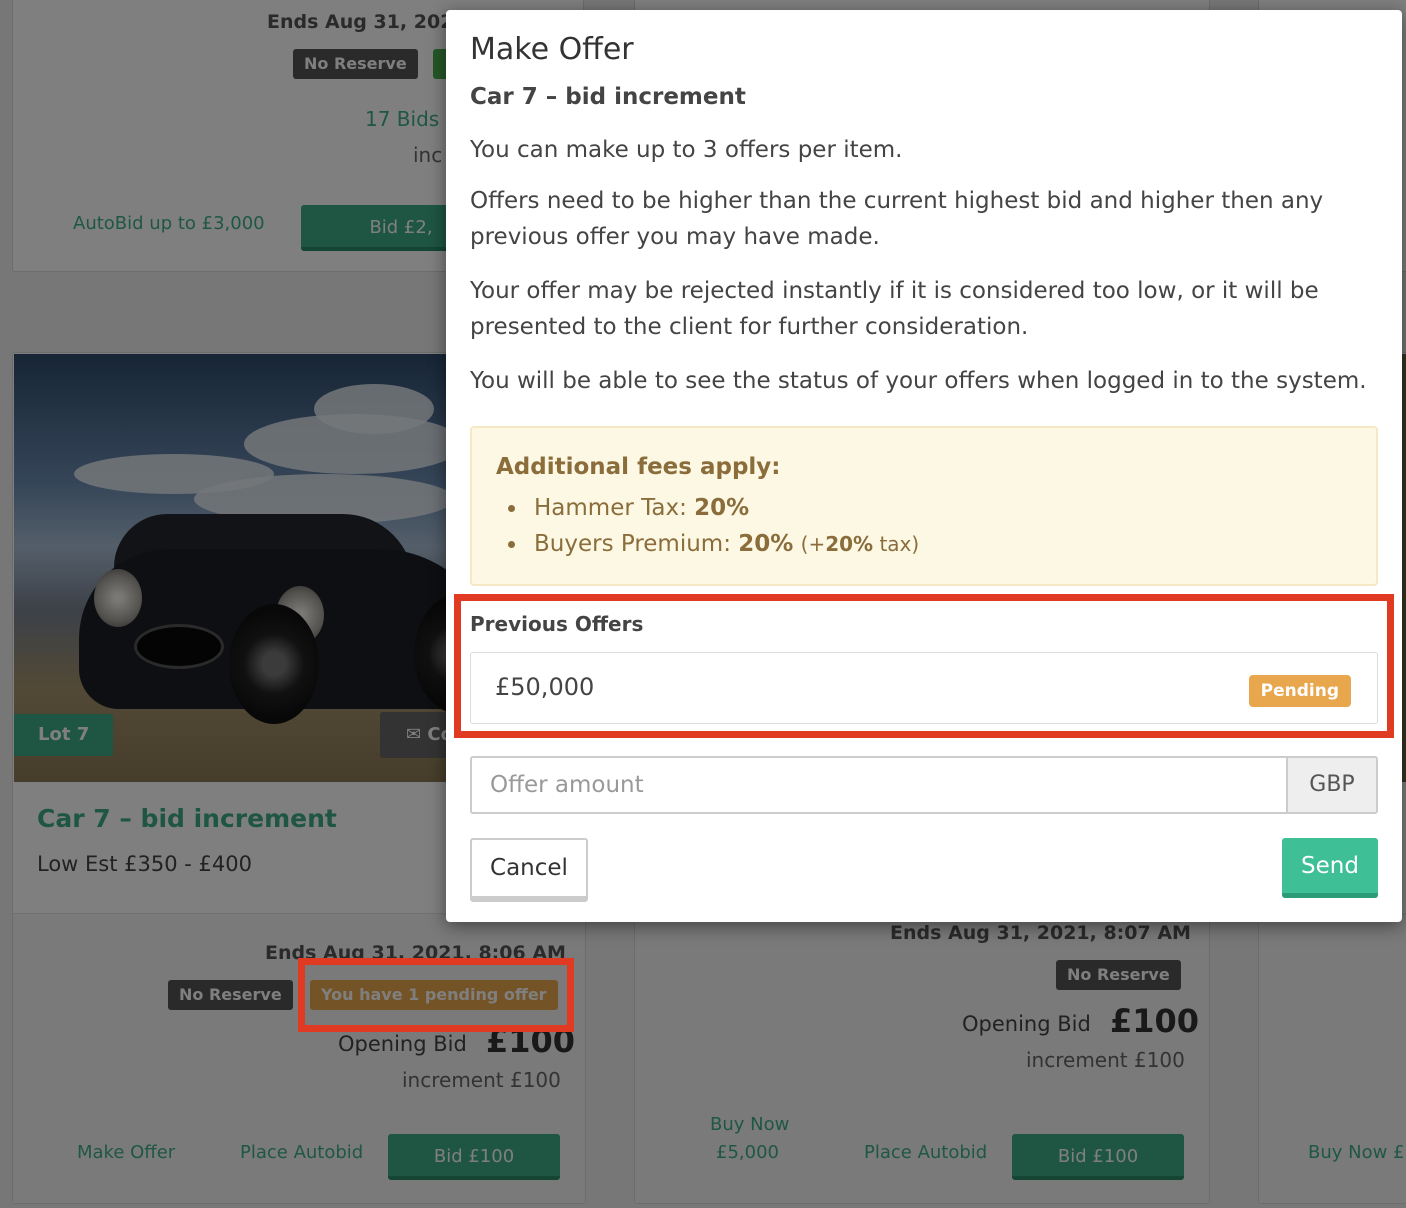 The height and width of the screenshot is (1208, 1406). I want to click on highlight-box-pending-badge, so click(436, 995).